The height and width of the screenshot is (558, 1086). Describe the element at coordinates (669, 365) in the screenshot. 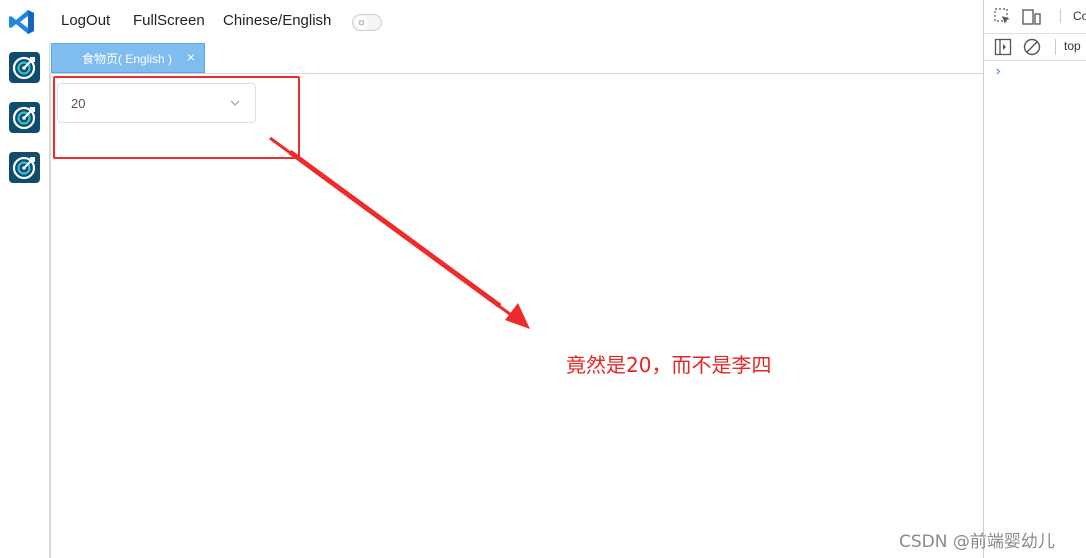

I see `annotation-text: 竟然是20，而不是李四` at that location.